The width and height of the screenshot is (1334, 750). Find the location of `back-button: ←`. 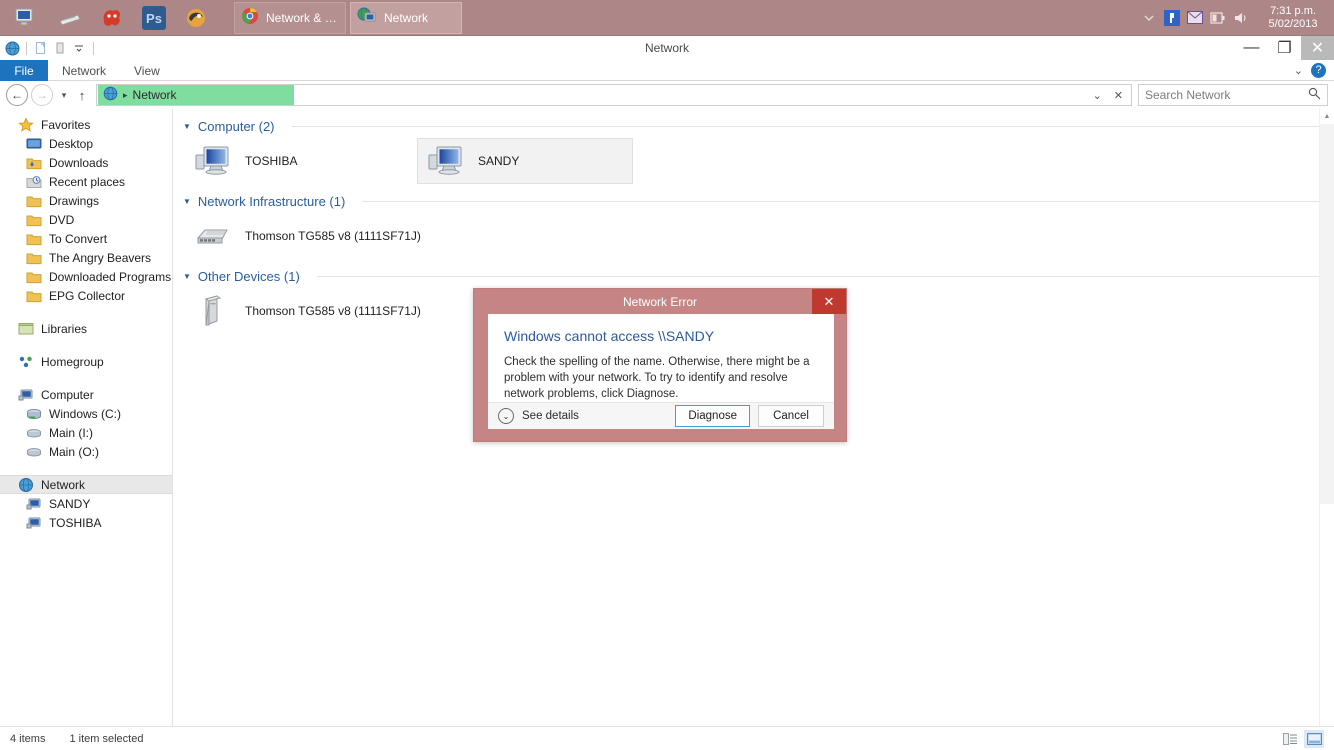

back-button: ← is located at coordinates (17, 95).